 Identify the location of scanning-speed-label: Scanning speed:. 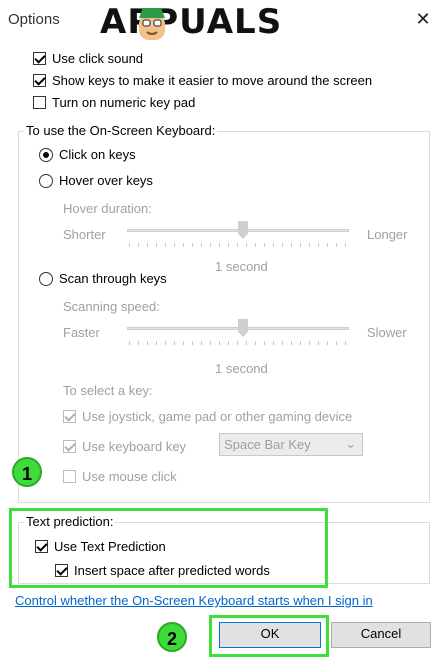
(111, 306).